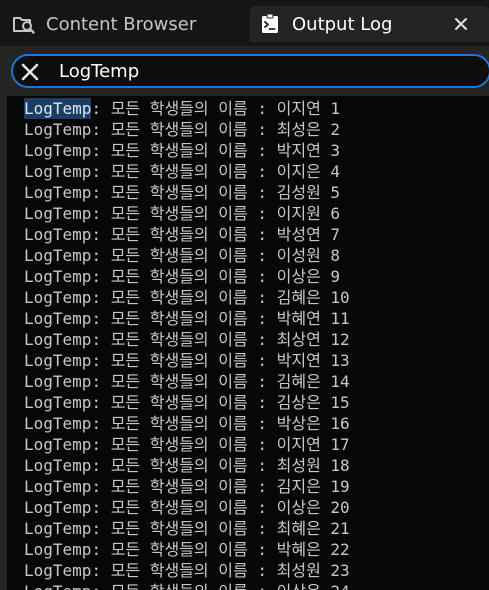 This screenshot has height=590, width=489. Describe the element at coordinates (220, 318) in the screenshot. I see `log-message: : 모든 학생들의 이름 : 박혜연 11` at that location.